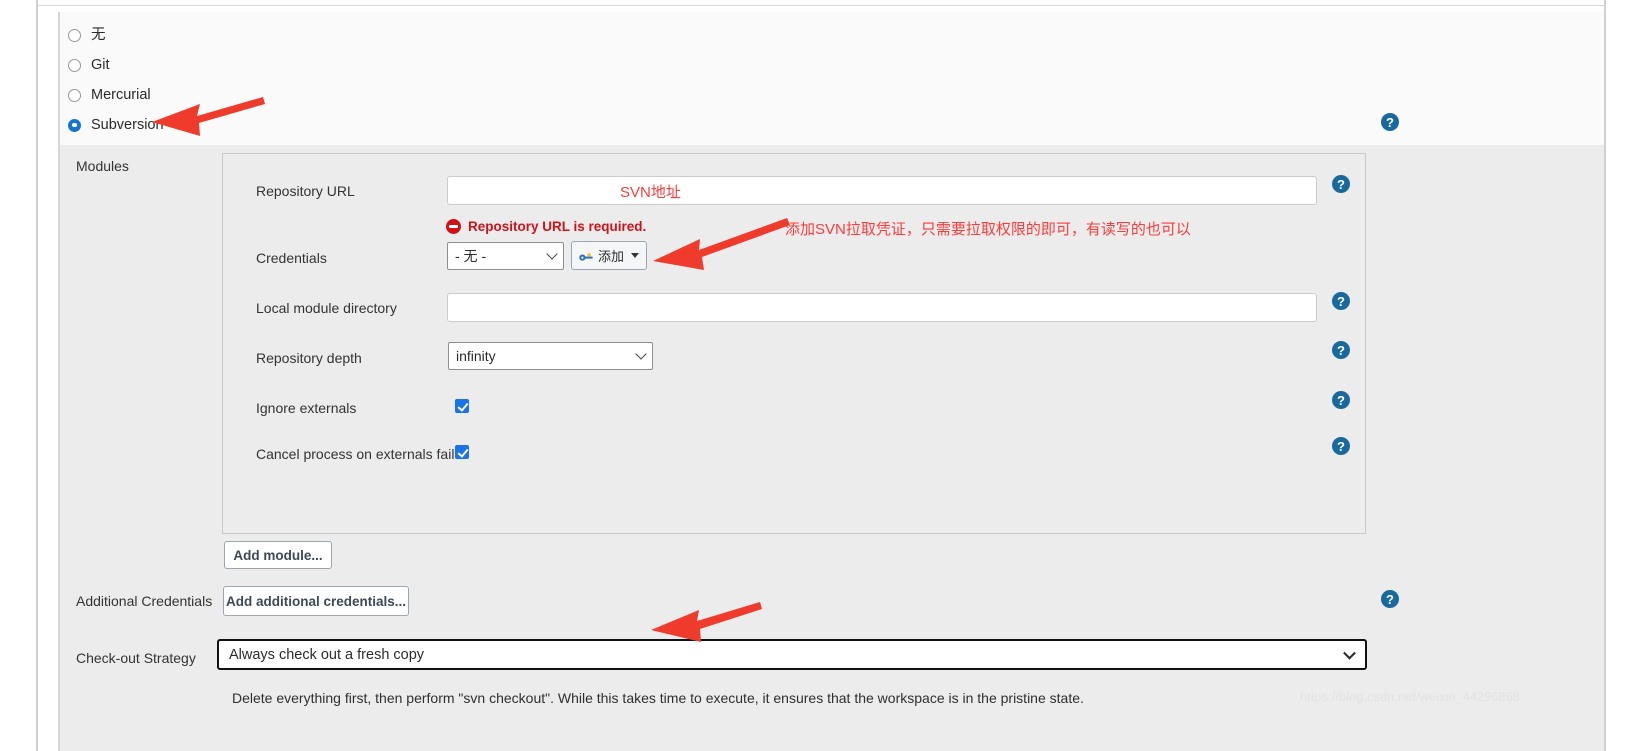 The height and width of the screenshot is (751, 1647). What do you see at coordinates (89, 65) in the screenshot?
I see `scm-option-git: Git` at bounding box center [89, 65].